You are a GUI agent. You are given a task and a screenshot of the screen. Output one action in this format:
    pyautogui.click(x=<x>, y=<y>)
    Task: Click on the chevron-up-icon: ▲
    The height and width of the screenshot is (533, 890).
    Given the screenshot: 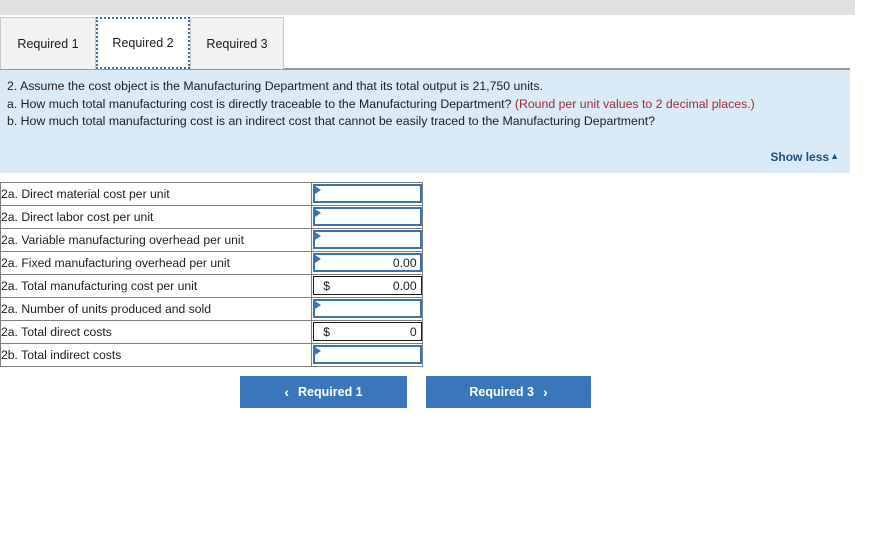 What is the action you would take?
    pyautogui.click(x=834, y=155)
    